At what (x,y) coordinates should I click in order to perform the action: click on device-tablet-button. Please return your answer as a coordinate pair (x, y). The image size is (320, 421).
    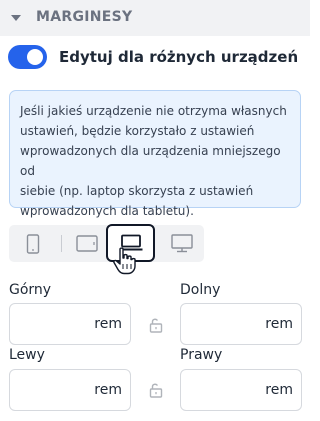
    Looking at the image, I should click on (87, 243).